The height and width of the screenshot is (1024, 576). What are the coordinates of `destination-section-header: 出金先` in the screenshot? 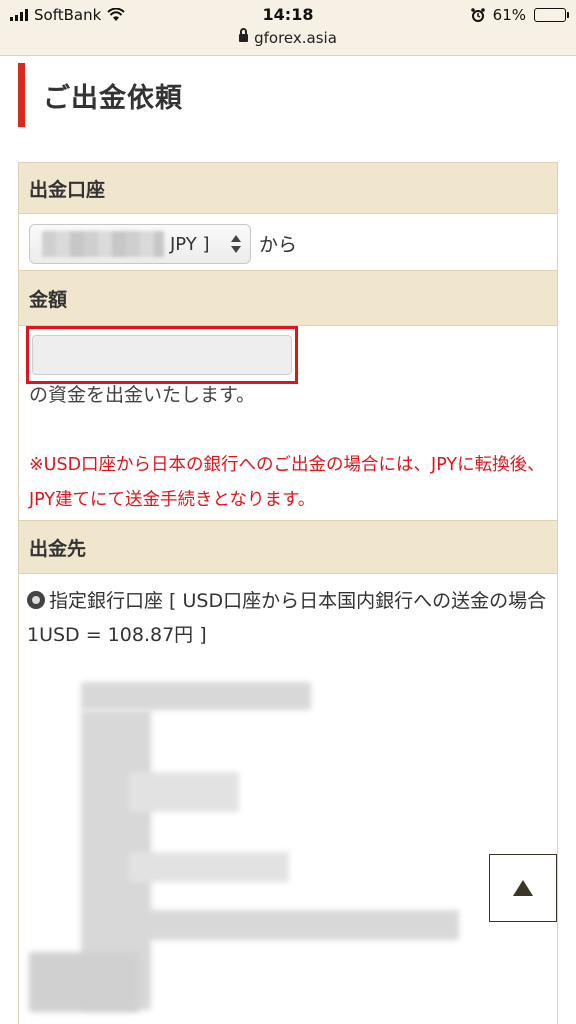 It's located at (288, 547).